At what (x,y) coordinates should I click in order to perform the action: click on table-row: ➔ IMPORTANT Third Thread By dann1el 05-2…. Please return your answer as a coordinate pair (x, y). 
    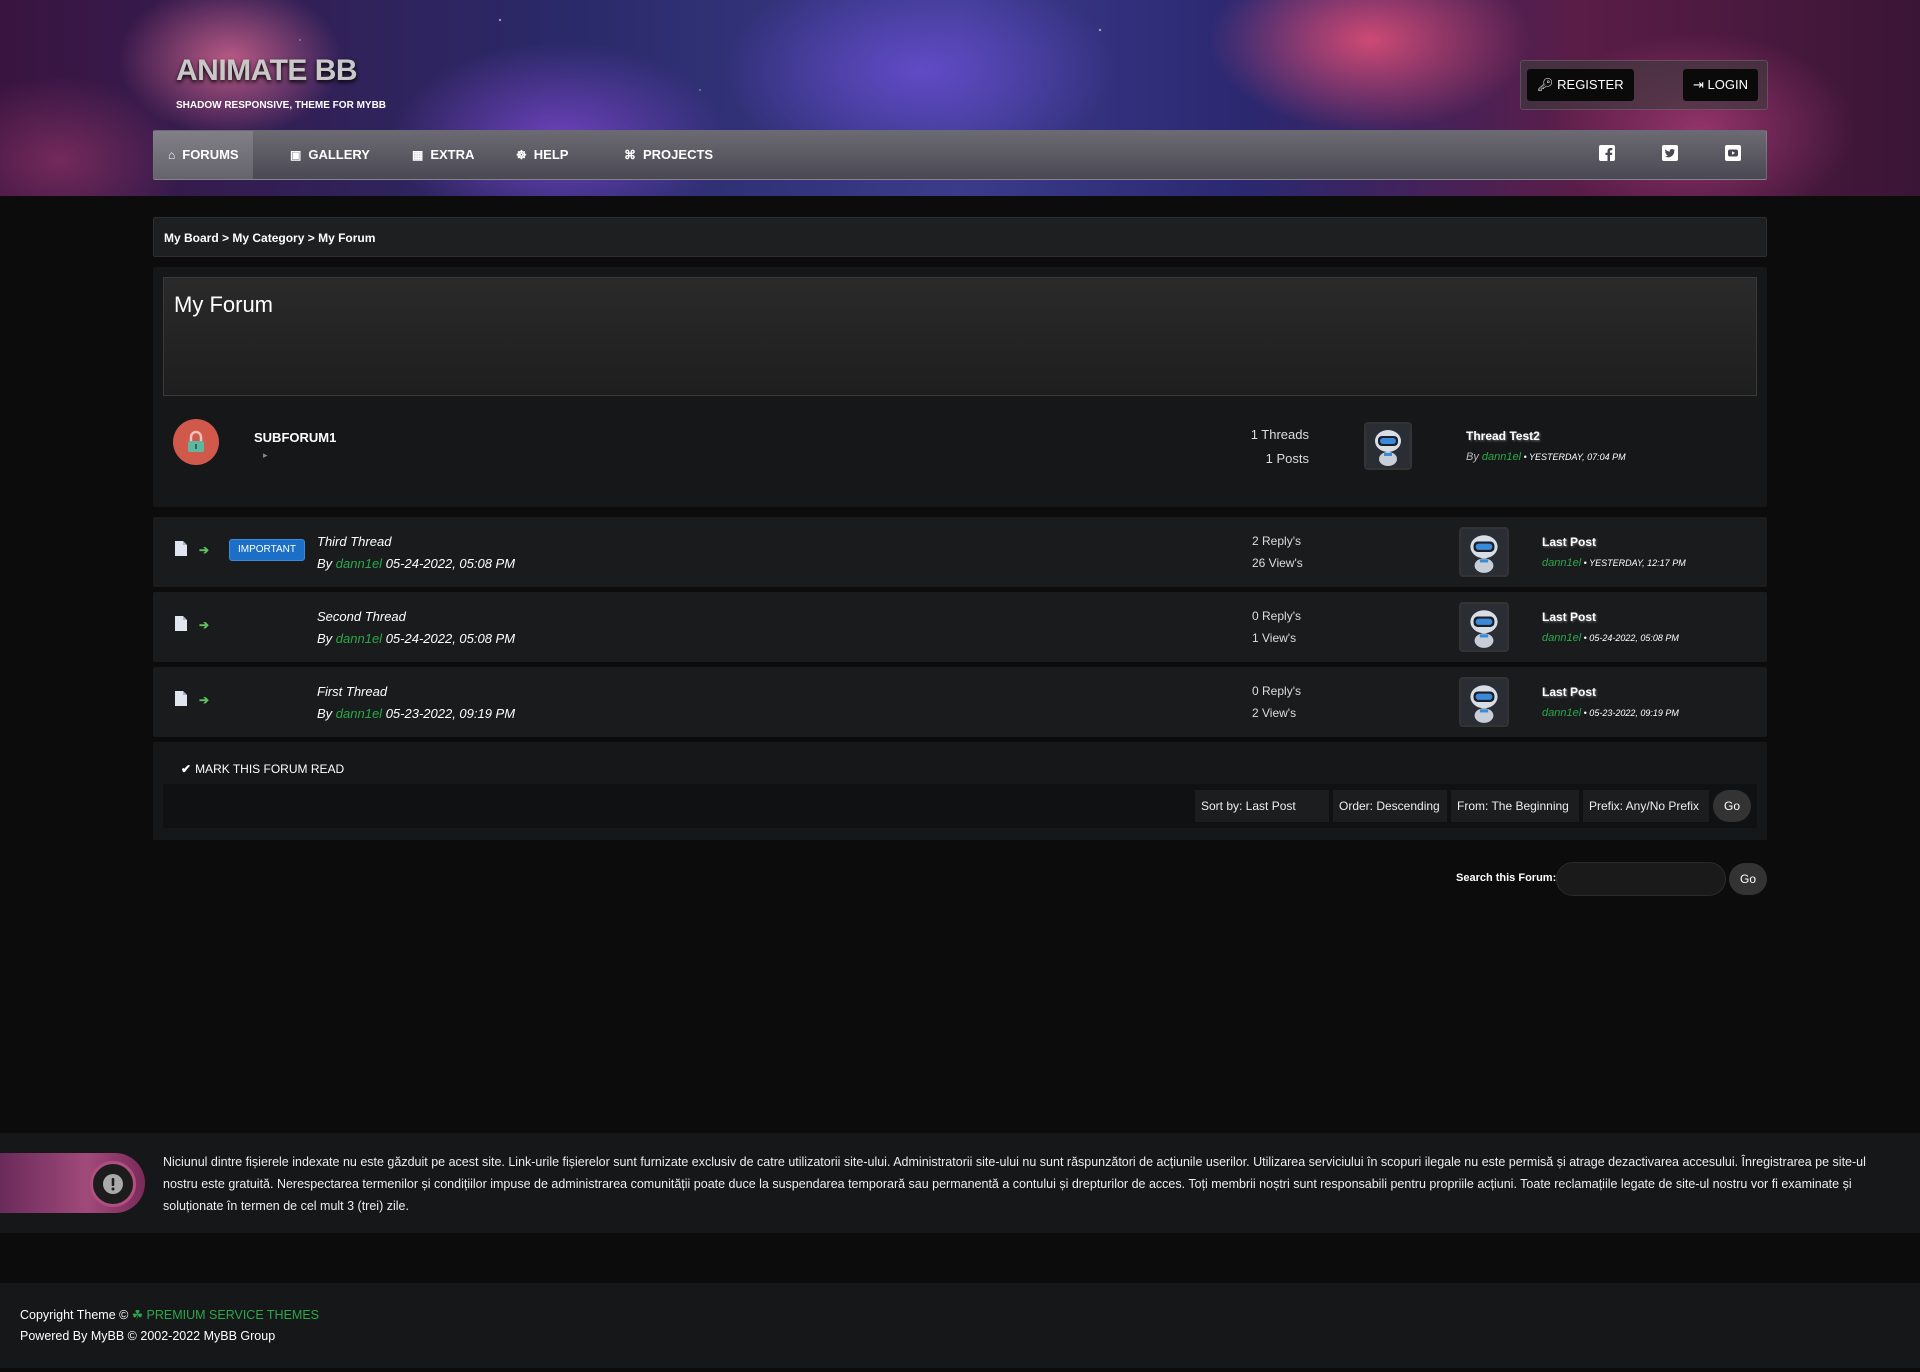
    Looking at the image, I should click on (960, 552).